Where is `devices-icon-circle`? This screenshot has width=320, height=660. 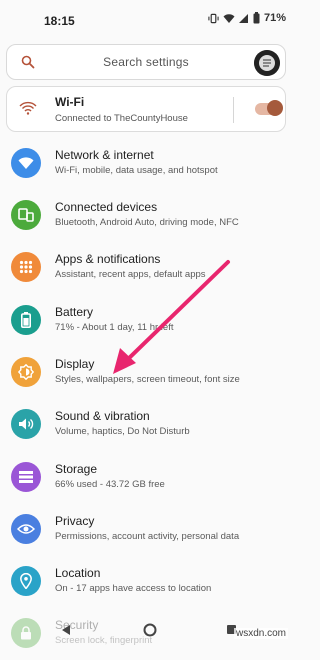 devices-icon-circle is located at coordinates (26, 215).